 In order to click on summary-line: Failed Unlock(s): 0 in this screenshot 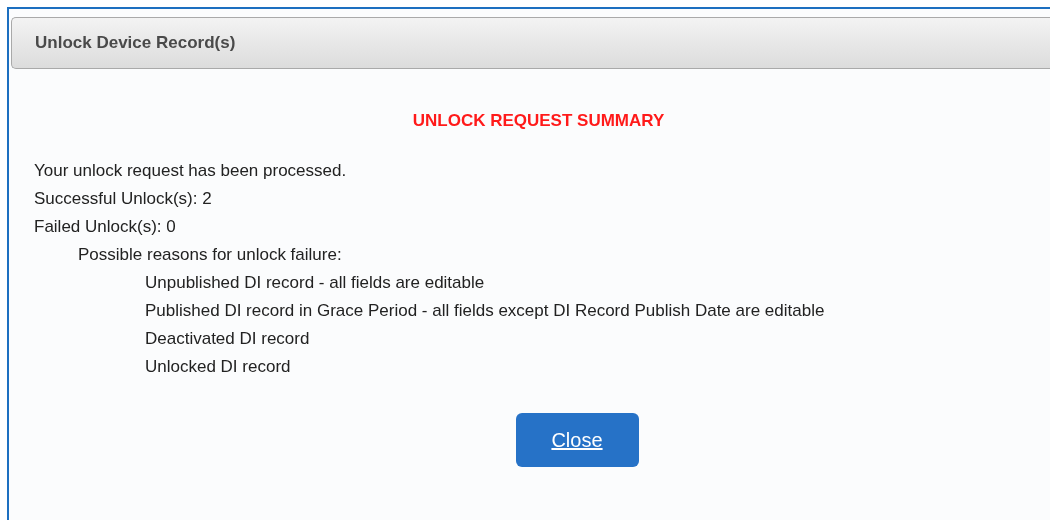, I will do `click(105, 227)`.